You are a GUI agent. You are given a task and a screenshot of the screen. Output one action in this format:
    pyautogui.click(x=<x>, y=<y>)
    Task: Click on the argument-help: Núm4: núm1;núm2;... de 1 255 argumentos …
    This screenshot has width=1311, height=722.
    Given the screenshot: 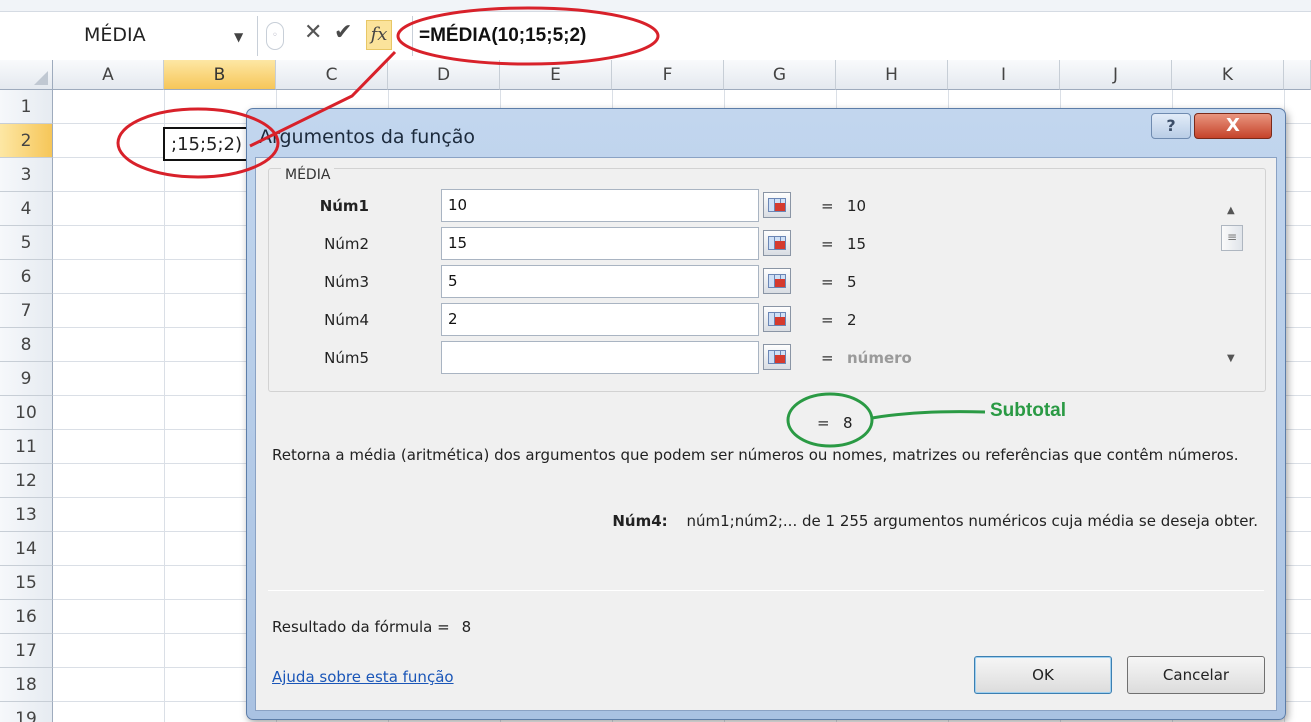 What is the action you would take?
    pyautogui.click(x=935, y=521)
    